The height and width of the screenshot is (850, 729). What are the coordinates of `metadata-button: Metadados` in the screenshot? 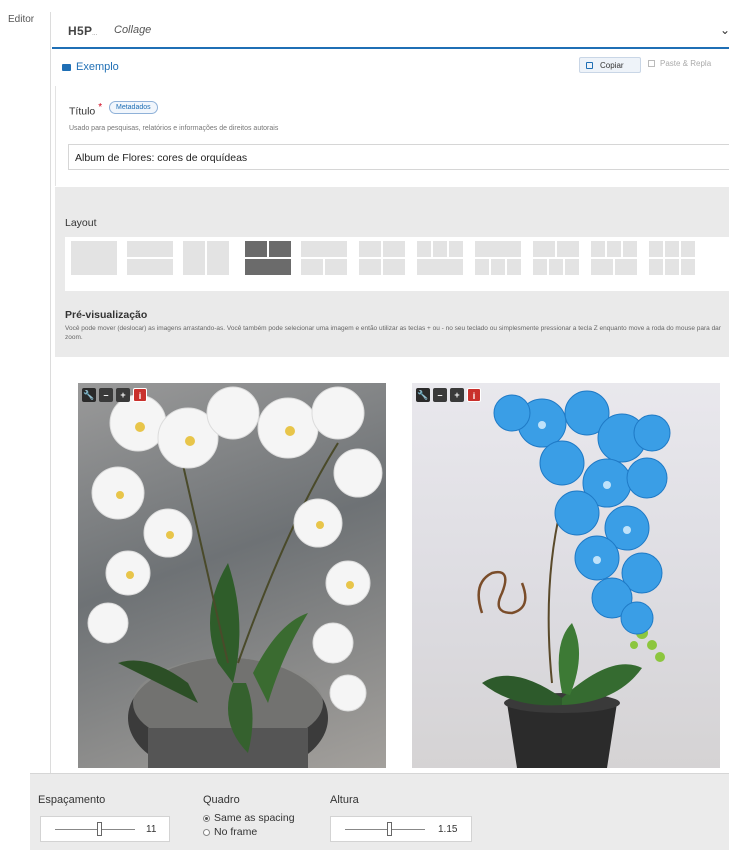 It's located at (133, 107).